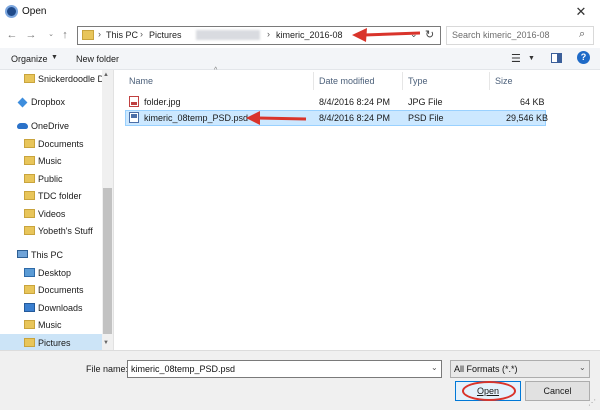  Describe the element at coordinates (300, 12) in the screenshot. I see `title-bar` at that location.